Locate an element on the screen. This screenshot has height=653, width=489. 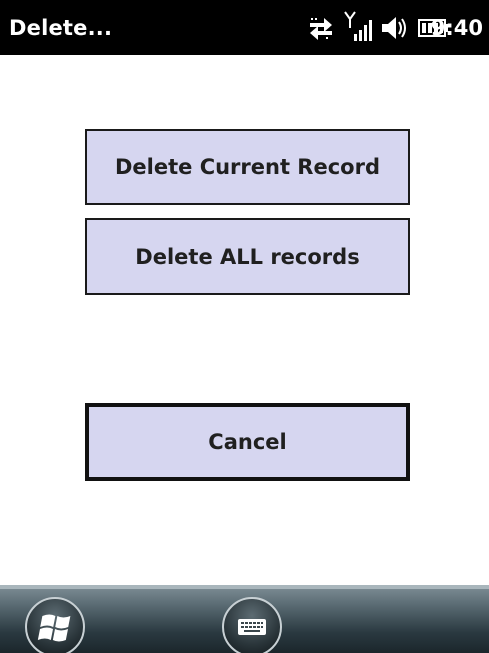
signal-icon is located at coordinates (358, 27).